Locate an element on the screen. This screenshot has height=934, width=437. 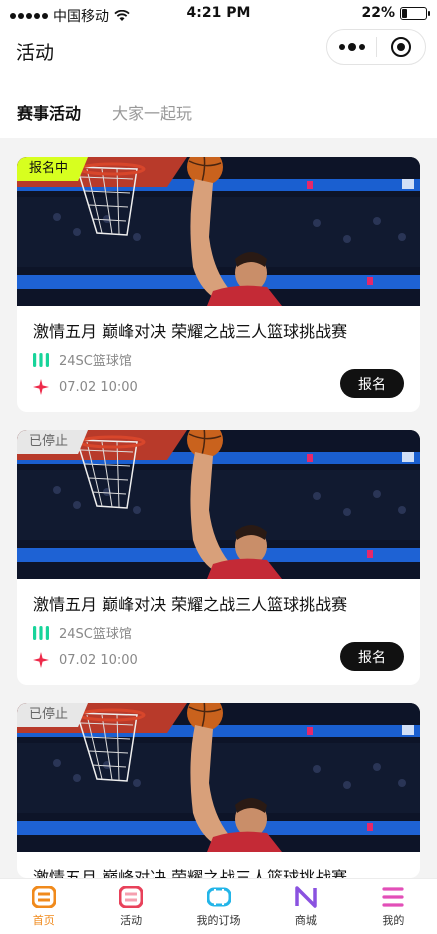
tab-events: 赛事活动 is located at coordinates (49, 112).